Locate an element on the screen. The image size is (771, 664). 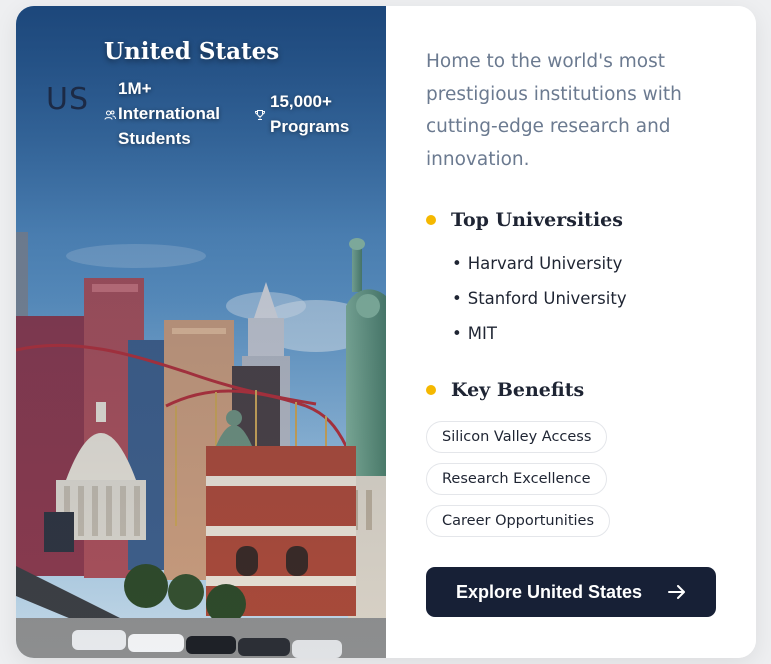
list-item: • Stanford University is located at coordinates (539, 304).